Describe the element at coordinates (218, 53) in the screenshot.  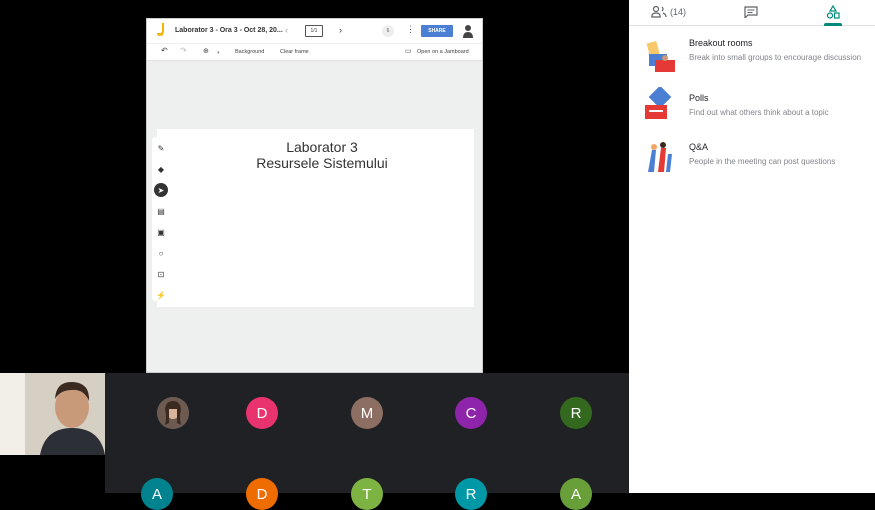
I see `zoom-dropdown-icon: ▾` at that location.